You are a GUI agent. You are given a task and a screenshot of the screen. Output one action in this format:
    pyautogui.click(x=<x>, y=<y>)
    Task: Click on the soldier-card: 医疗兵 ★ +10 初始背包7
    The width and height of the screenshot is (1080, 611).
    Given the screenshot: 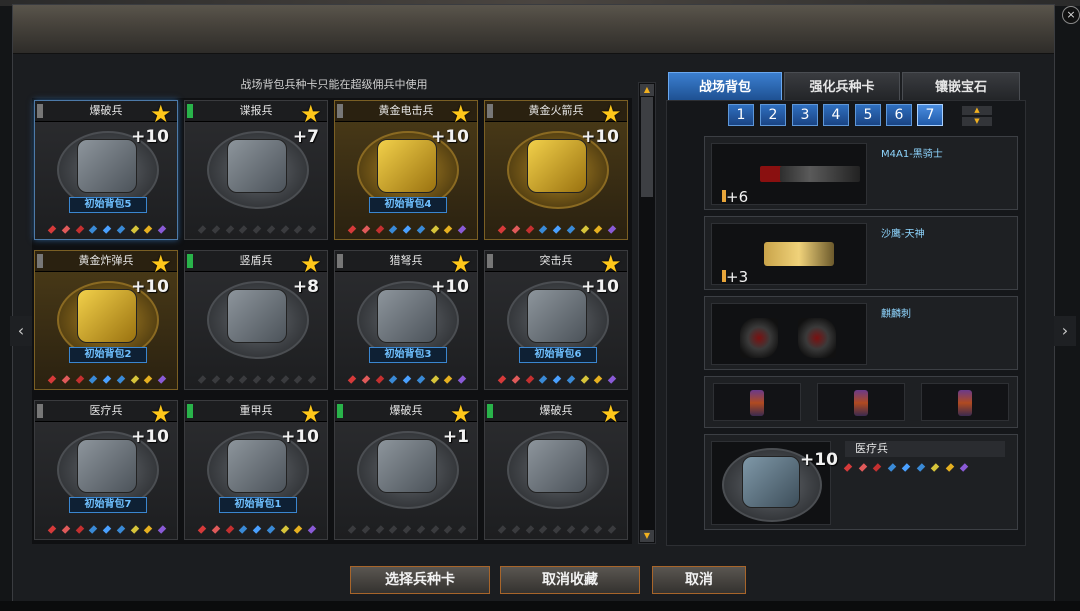 What is the action you would take?
    pyautogui.click(x=106, y=470)
    